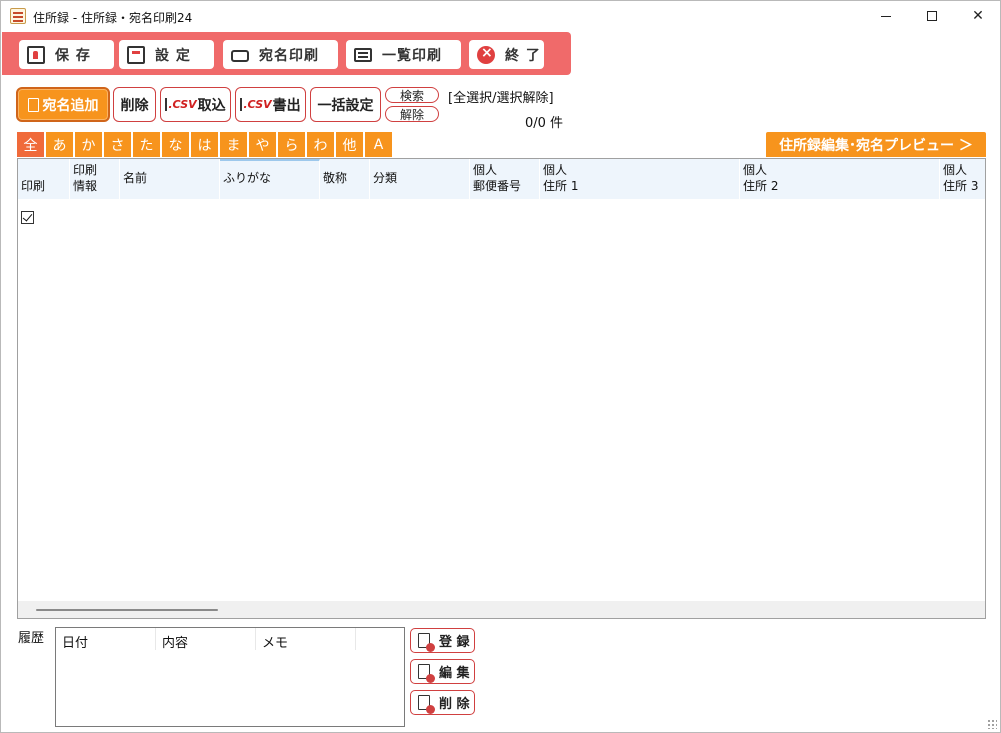 This screenshot has width=1001, height=733. I want to click on history-column-date: 日付, so click(106, 639).